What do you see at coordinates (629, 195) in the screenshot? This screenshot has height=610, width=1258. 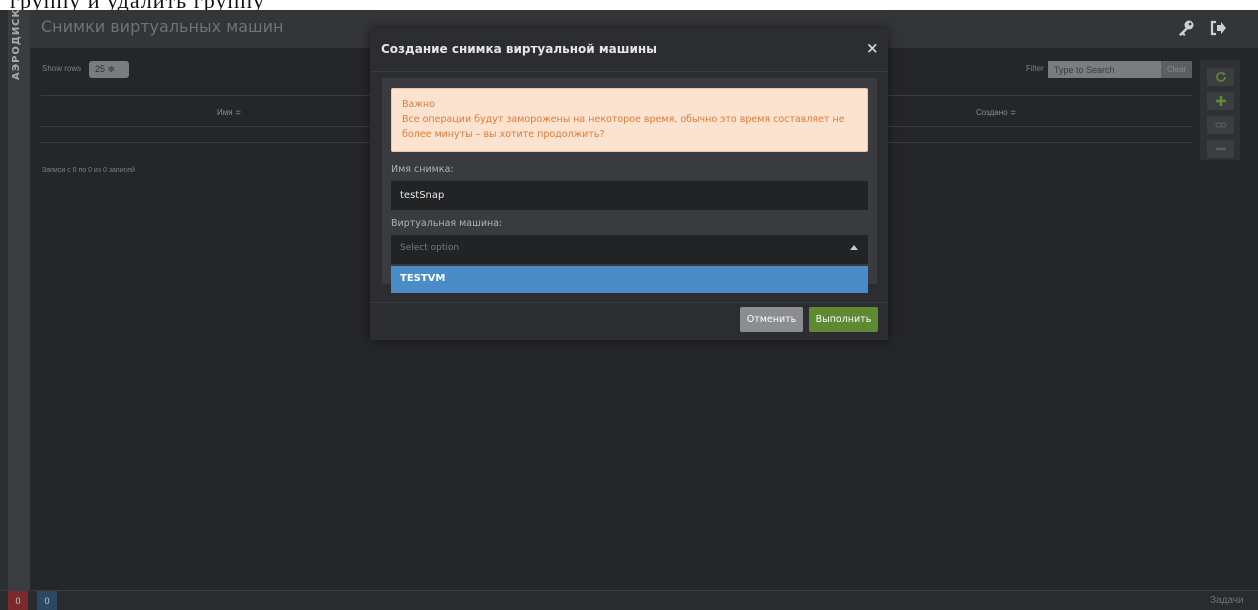 I see `snapshot-name-input` at bounding box center [629, 195].